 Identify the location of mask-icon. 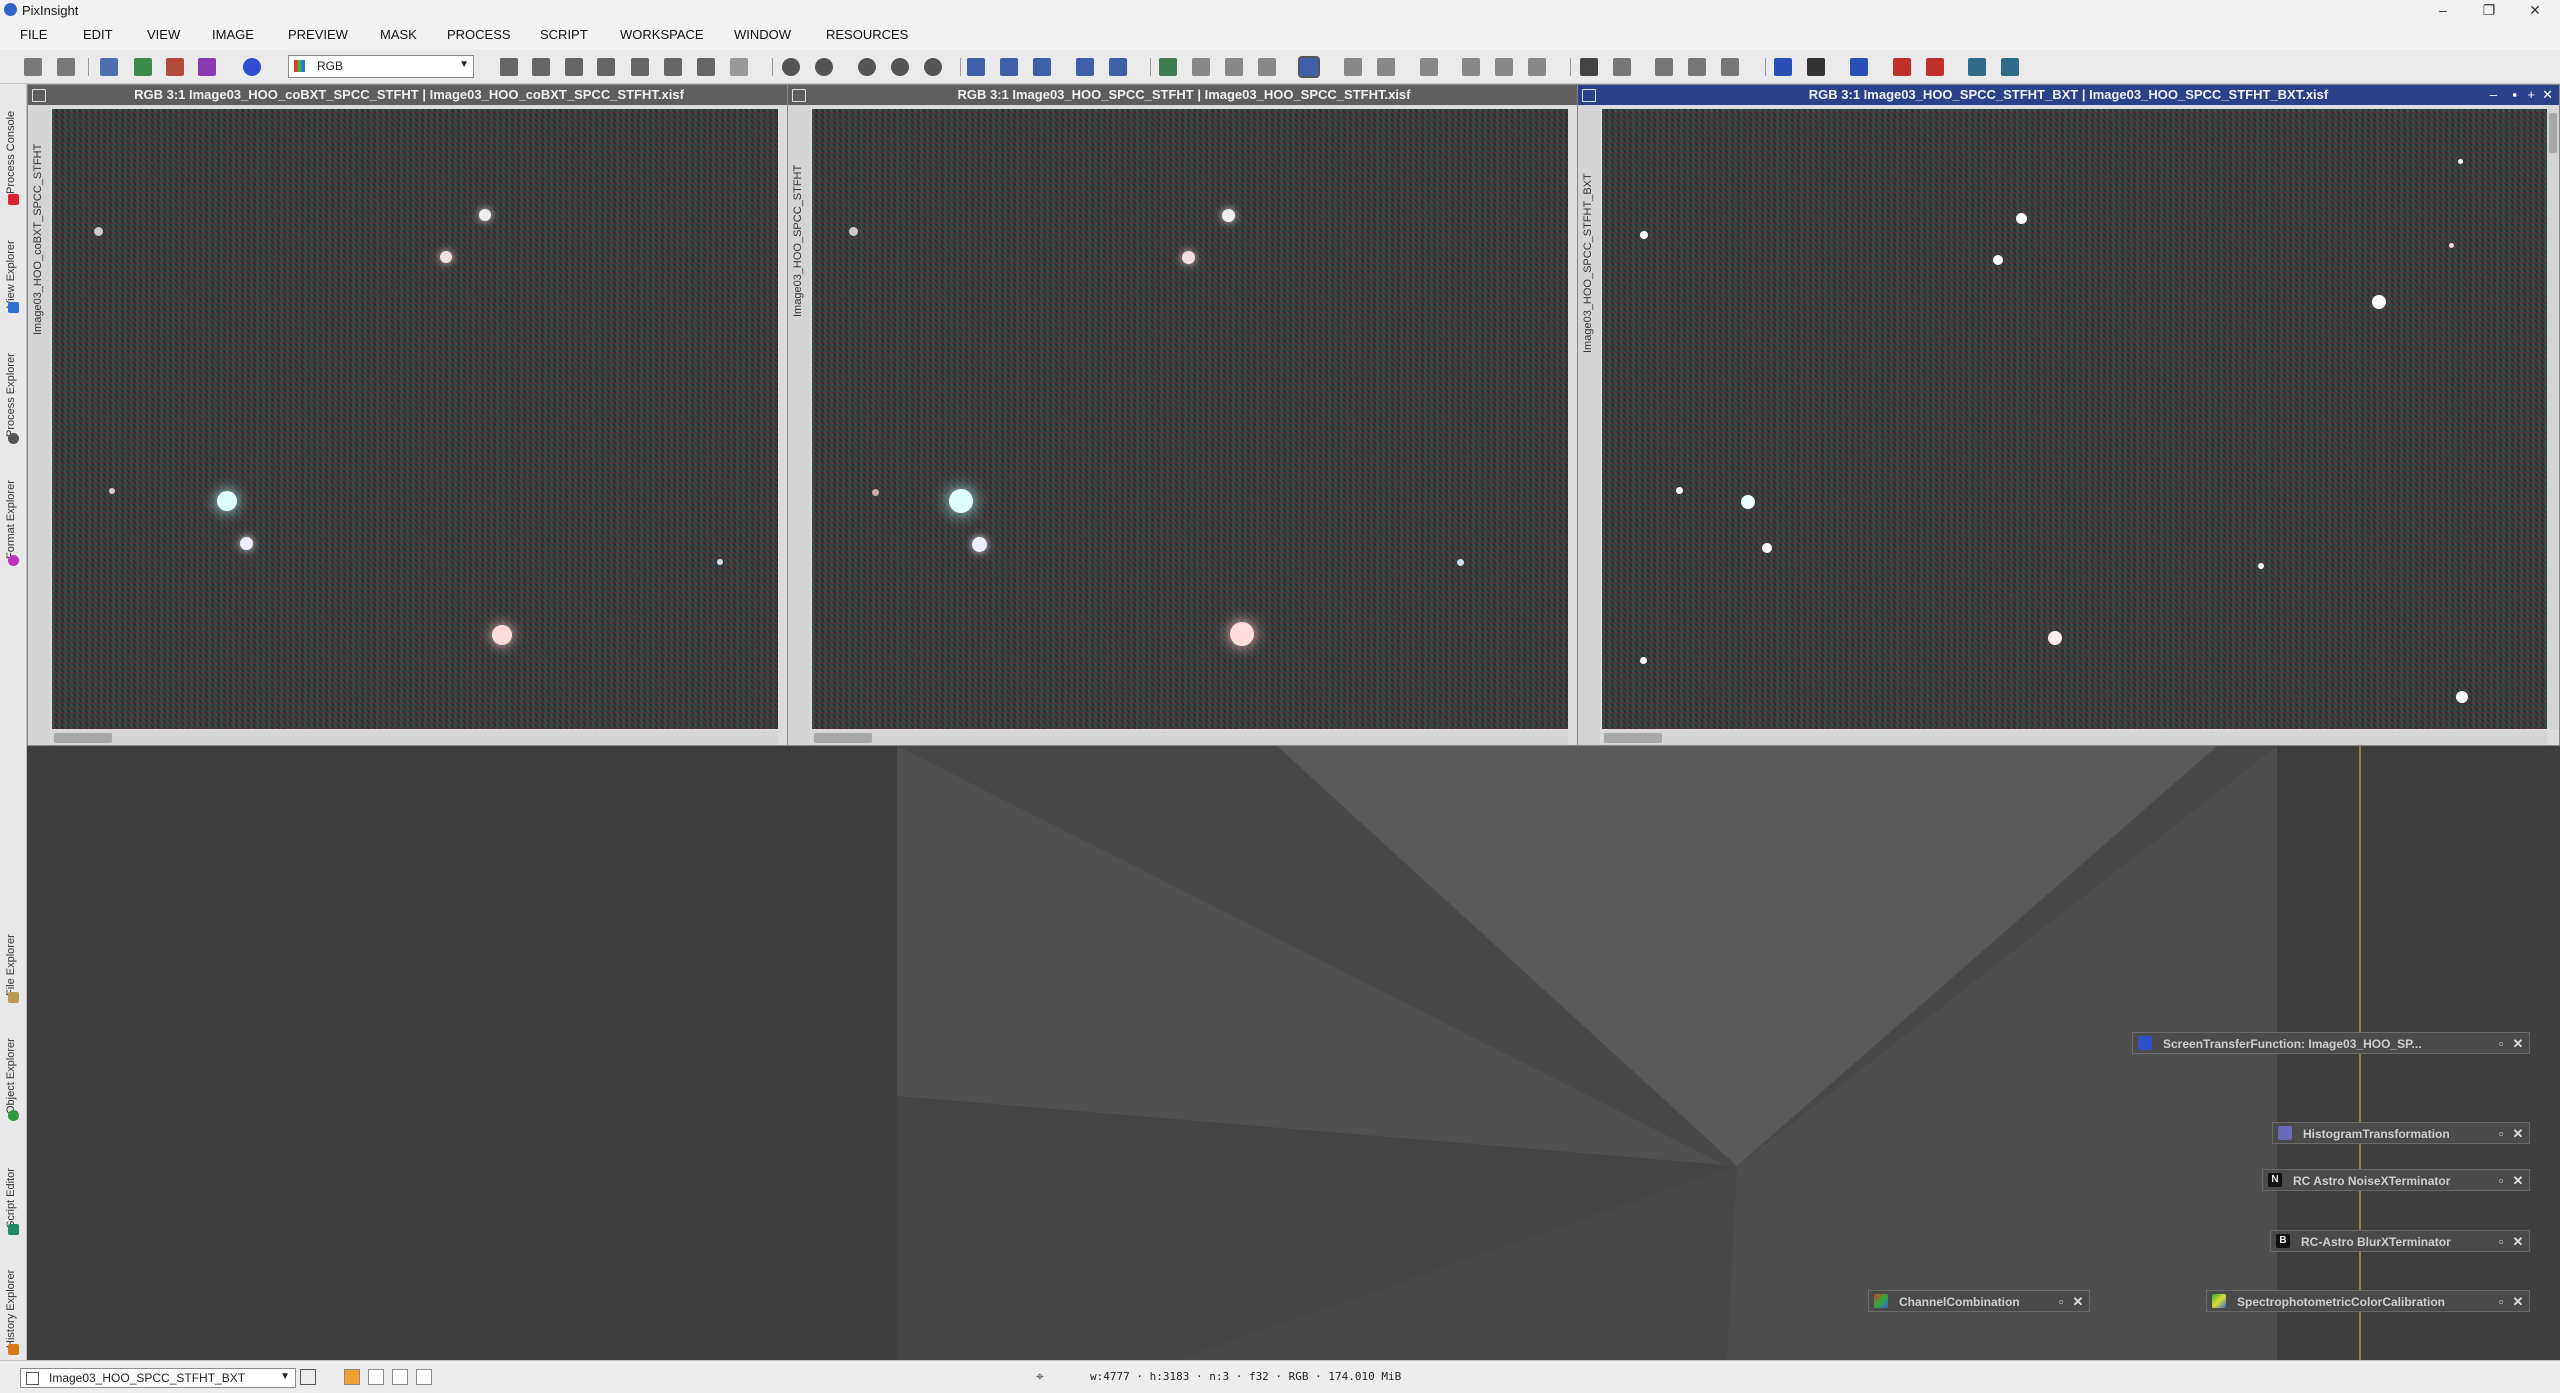
(1168, 67).